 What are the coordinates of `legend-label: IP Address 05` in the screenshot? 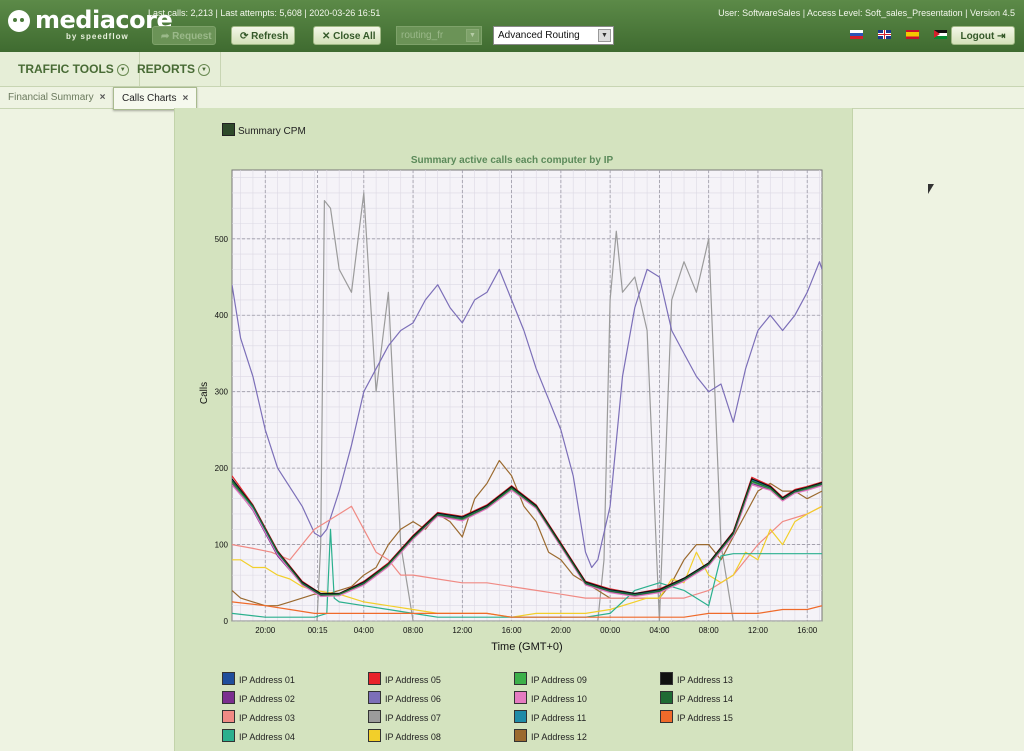 It's located at (413, 680).